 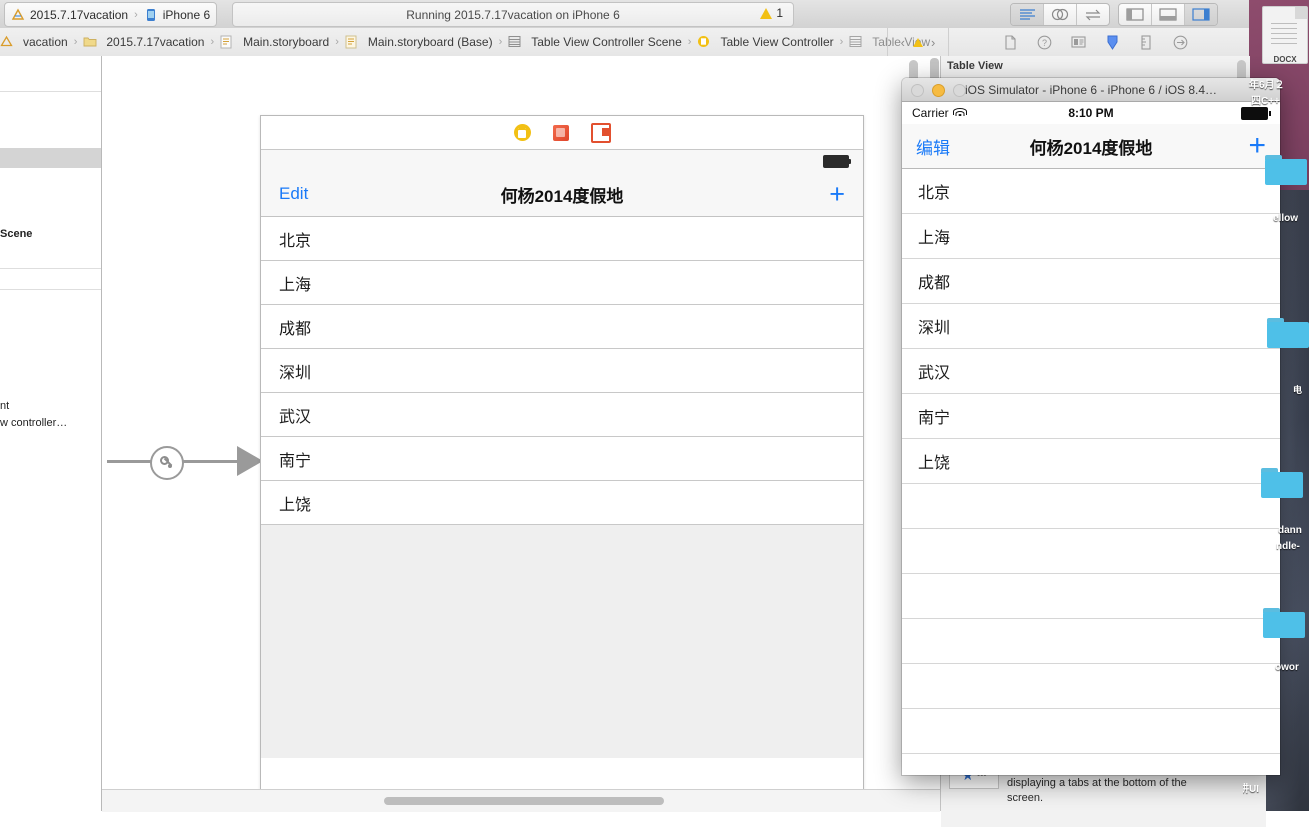 I want to click on next-issue-button: ›, so click(x=933, y=42).